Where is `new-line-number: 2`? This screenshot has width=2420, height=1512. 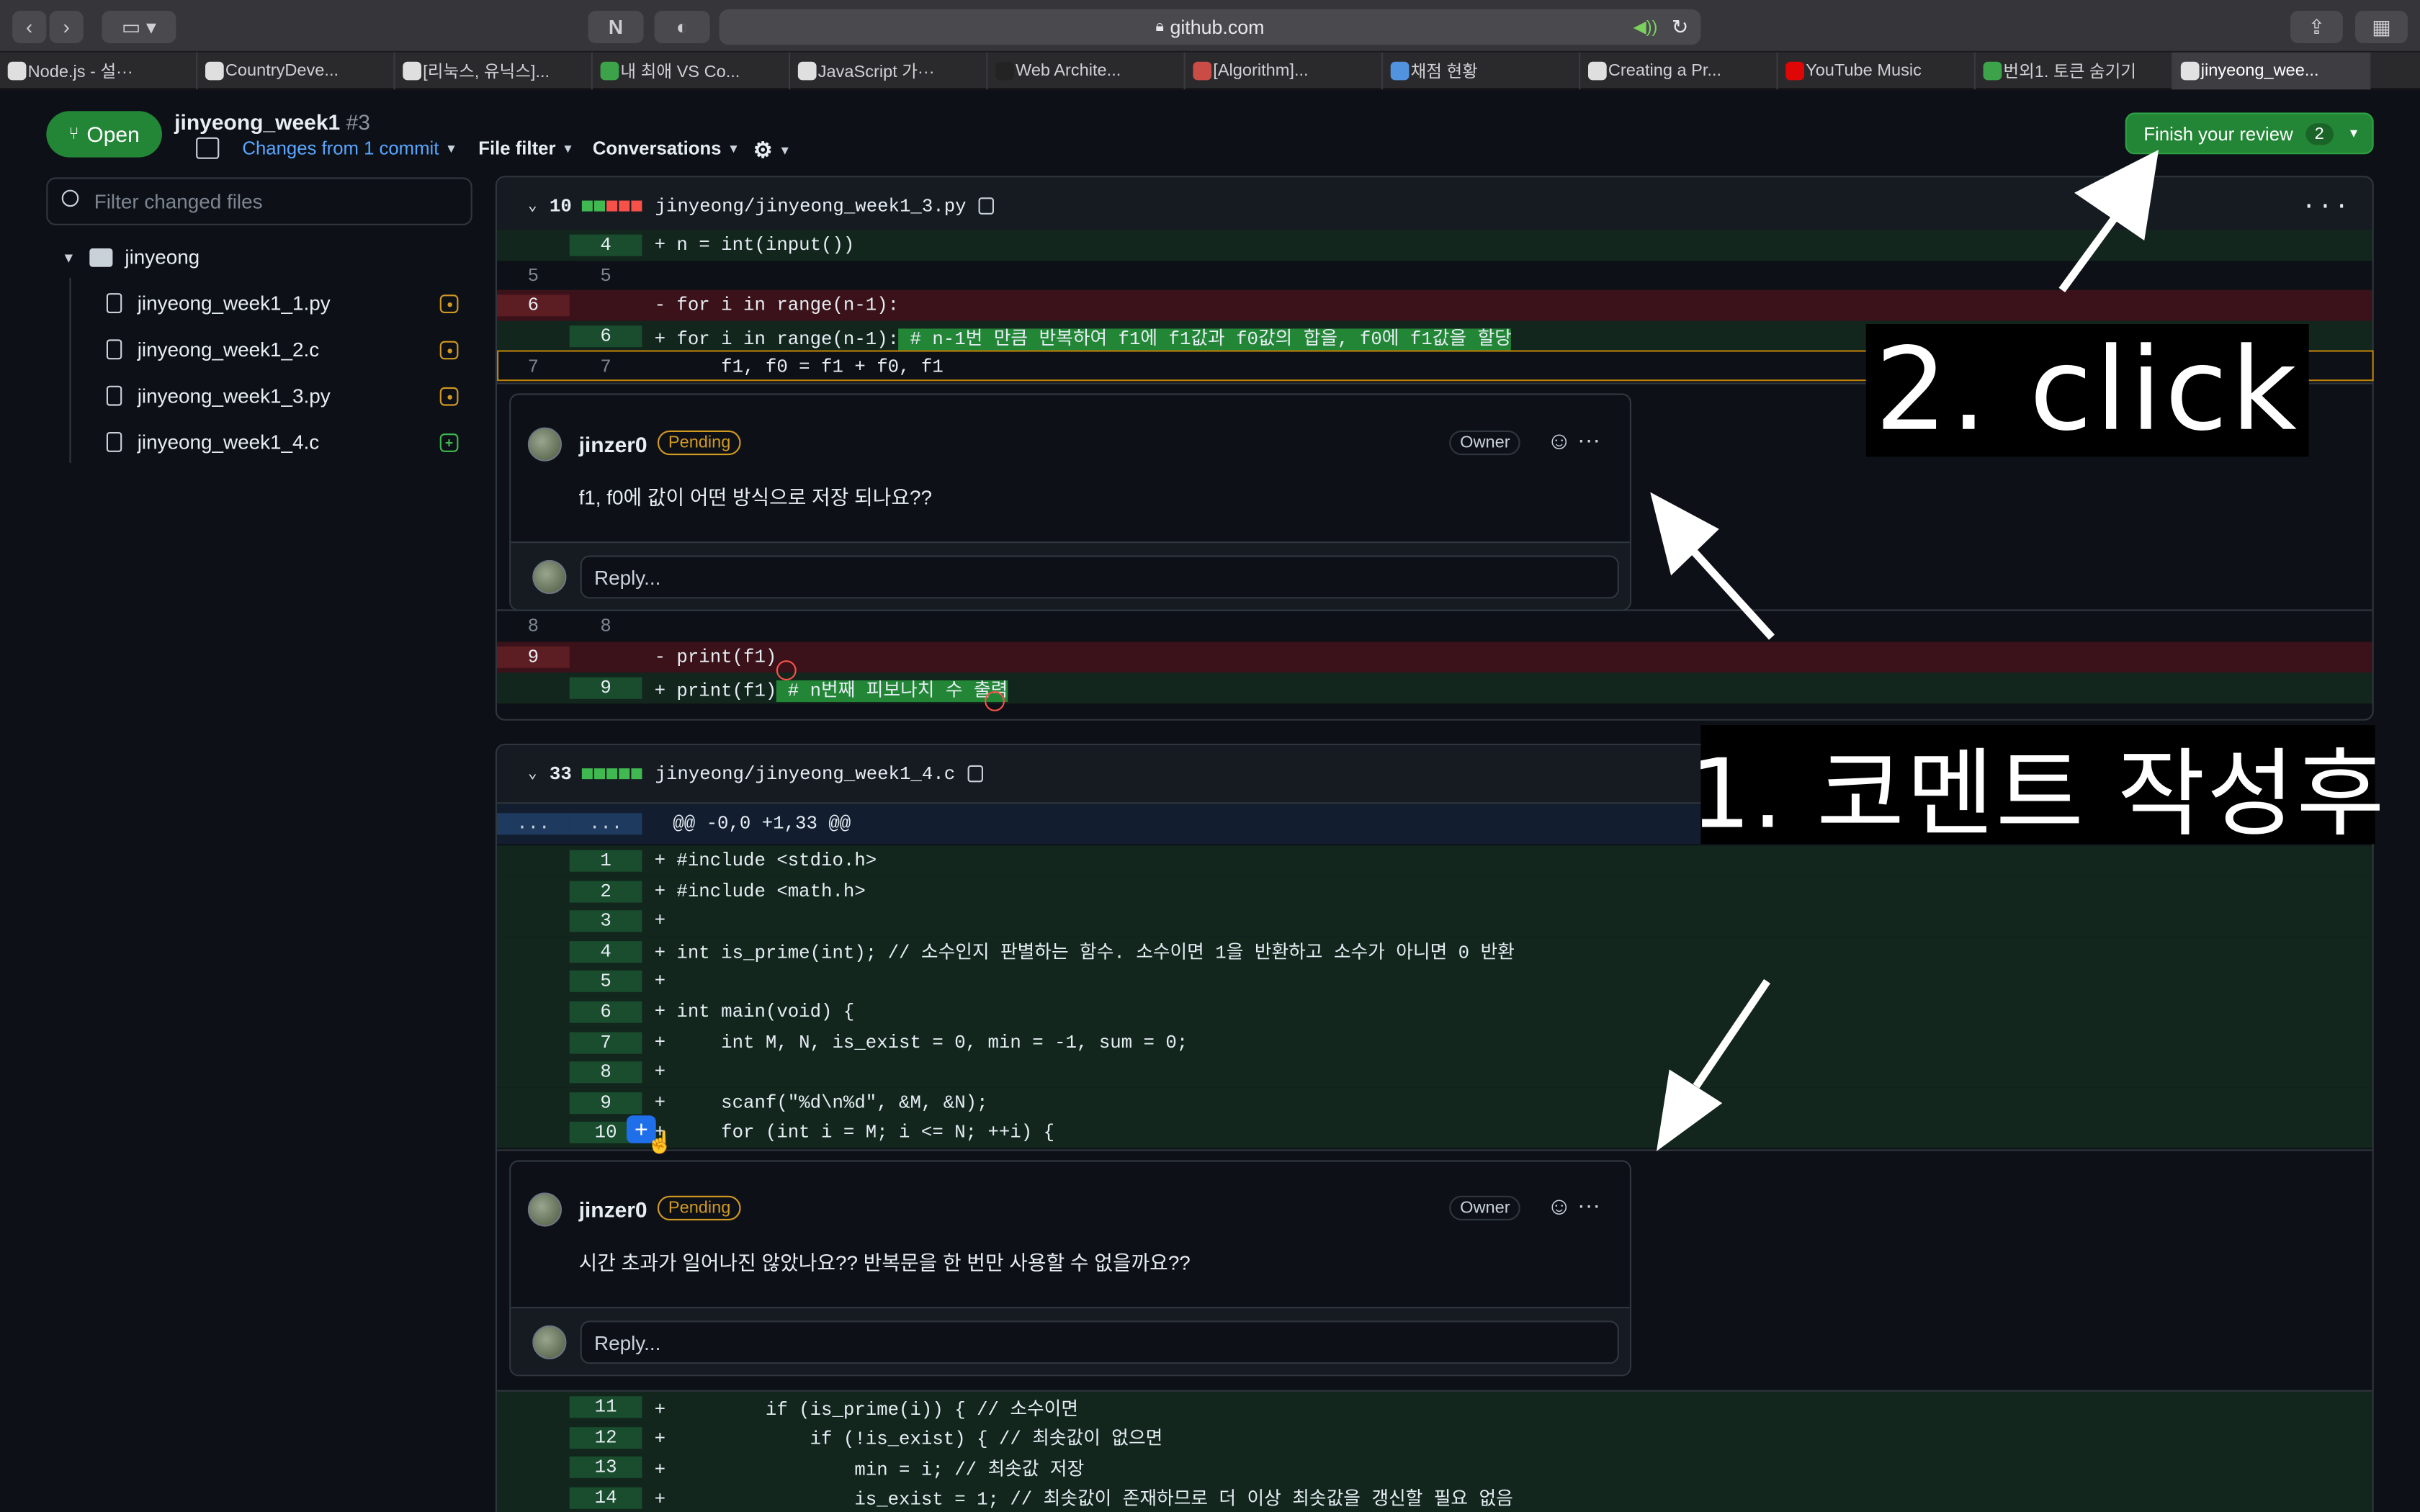
new-line-number: 2 is located at coordinates (605, 891).